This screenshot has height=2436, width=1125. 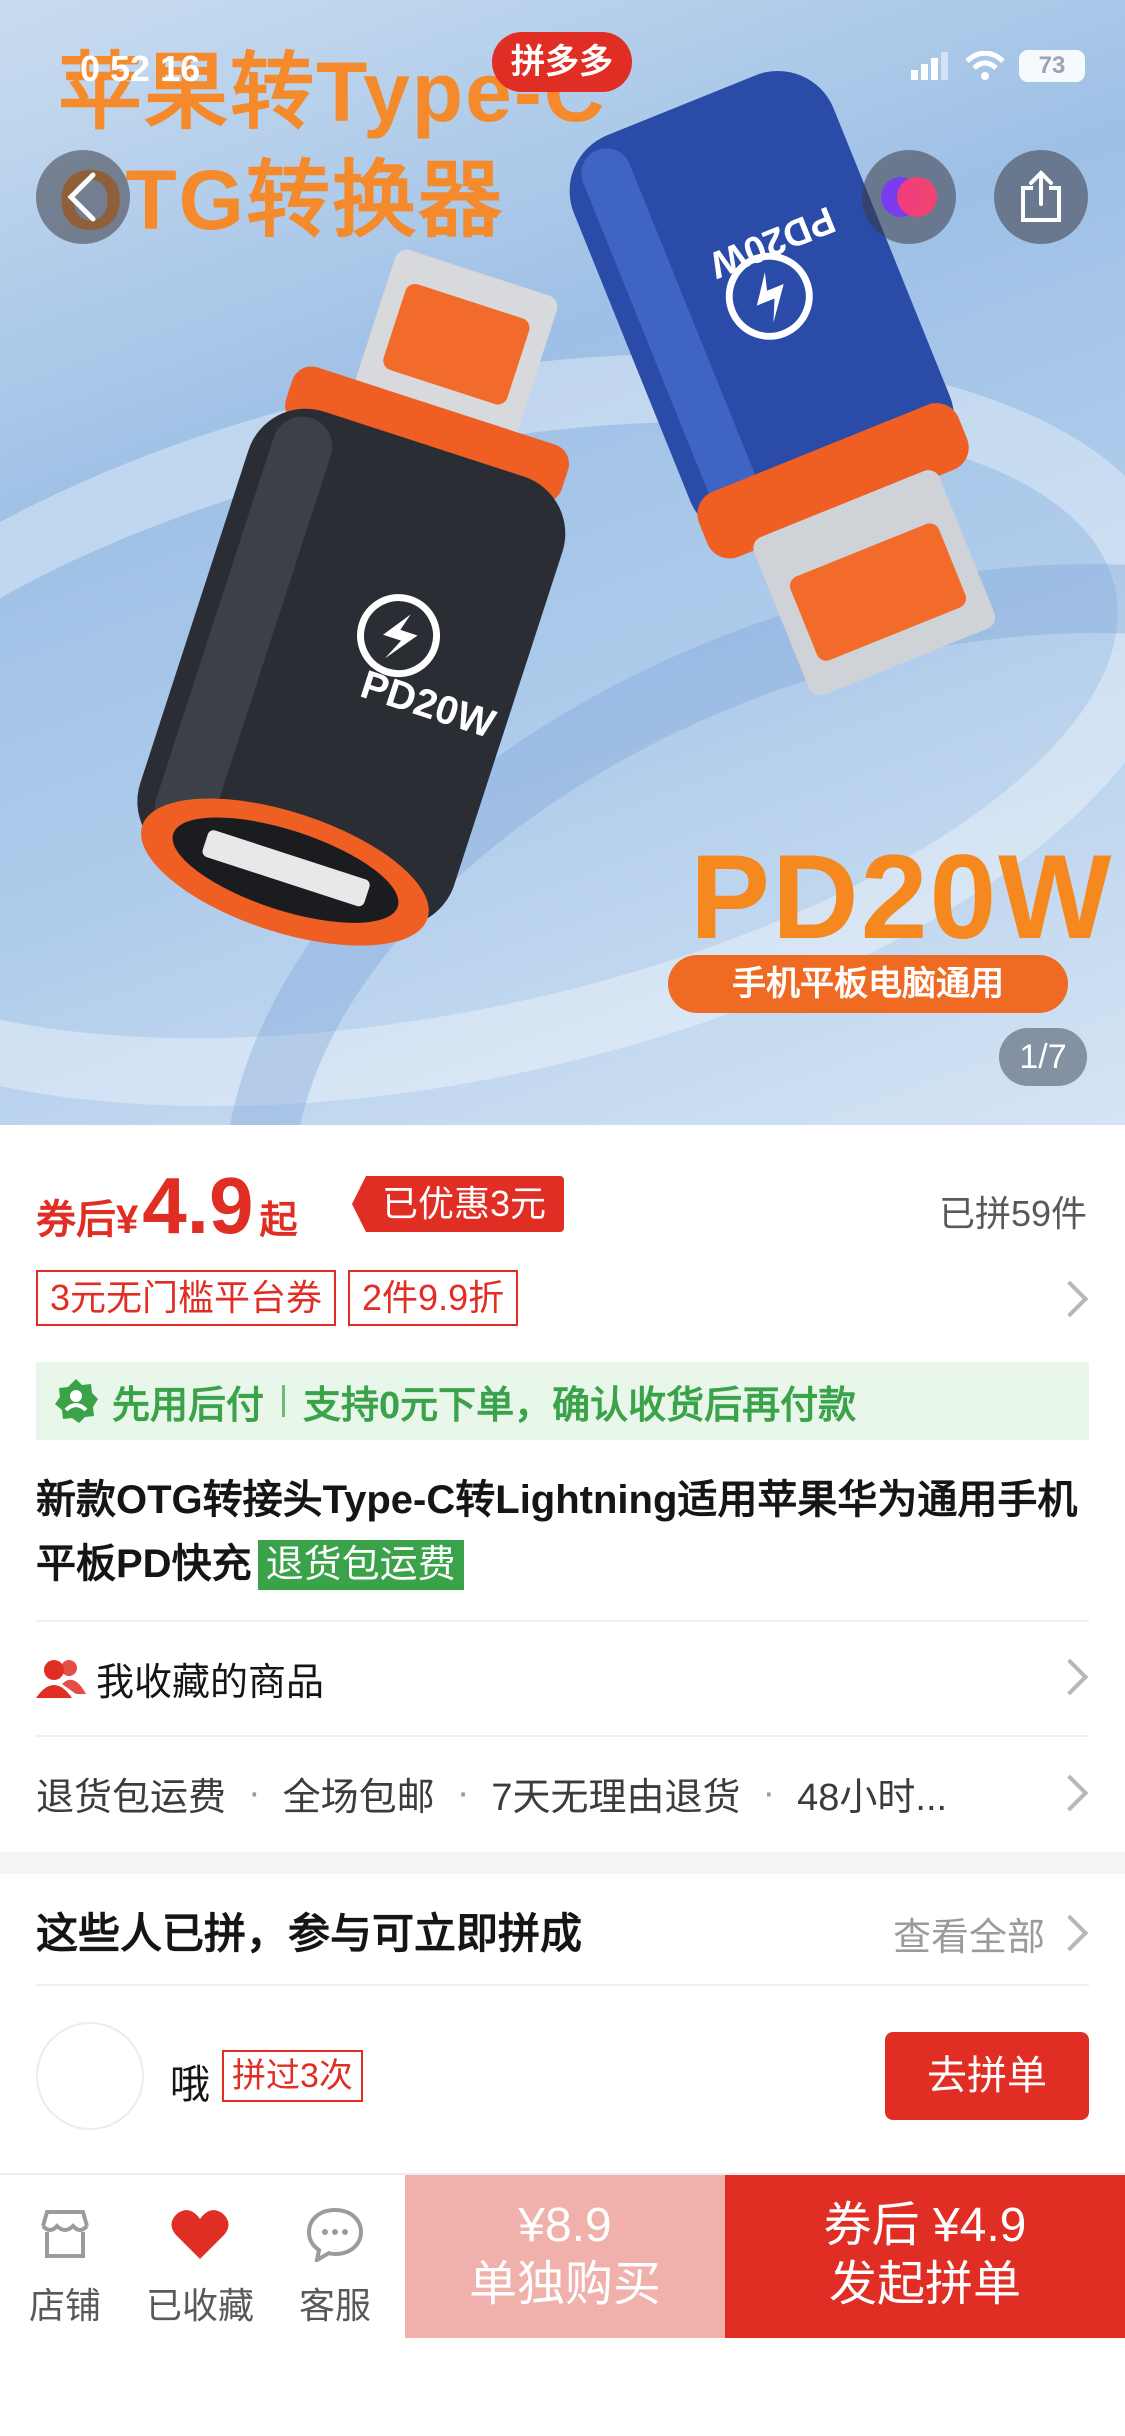 I want to click on discount-tag: 已优惠3元, so click(x=458, y=1204).